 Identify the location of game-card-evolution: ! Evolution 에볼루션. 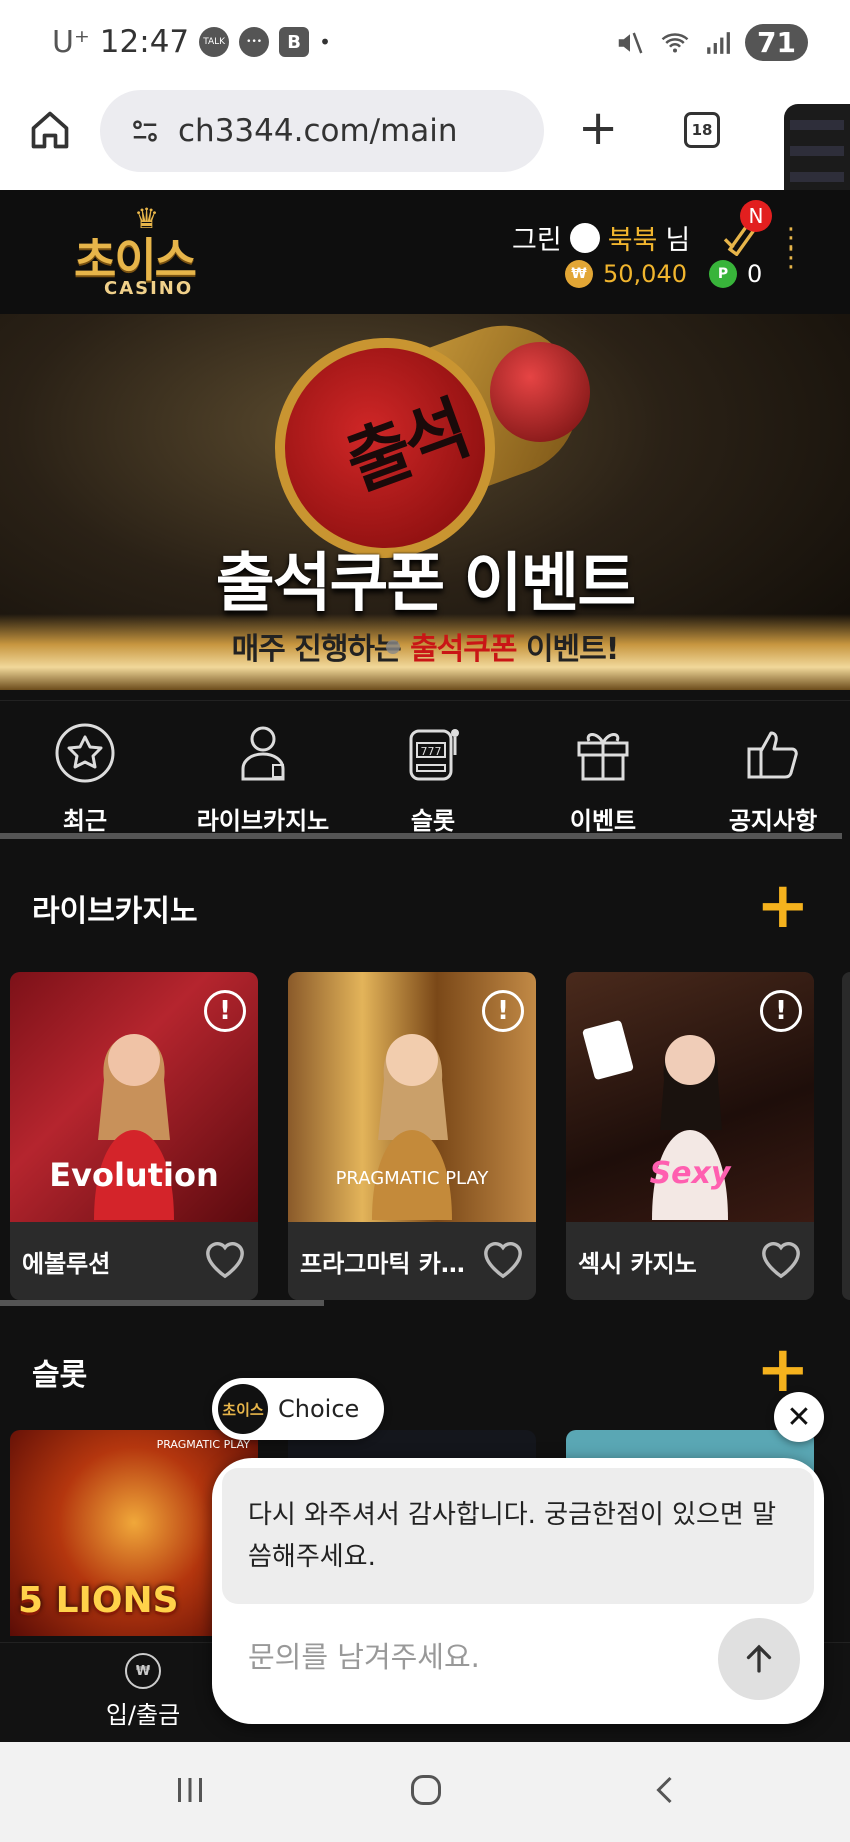
(134, 1136).